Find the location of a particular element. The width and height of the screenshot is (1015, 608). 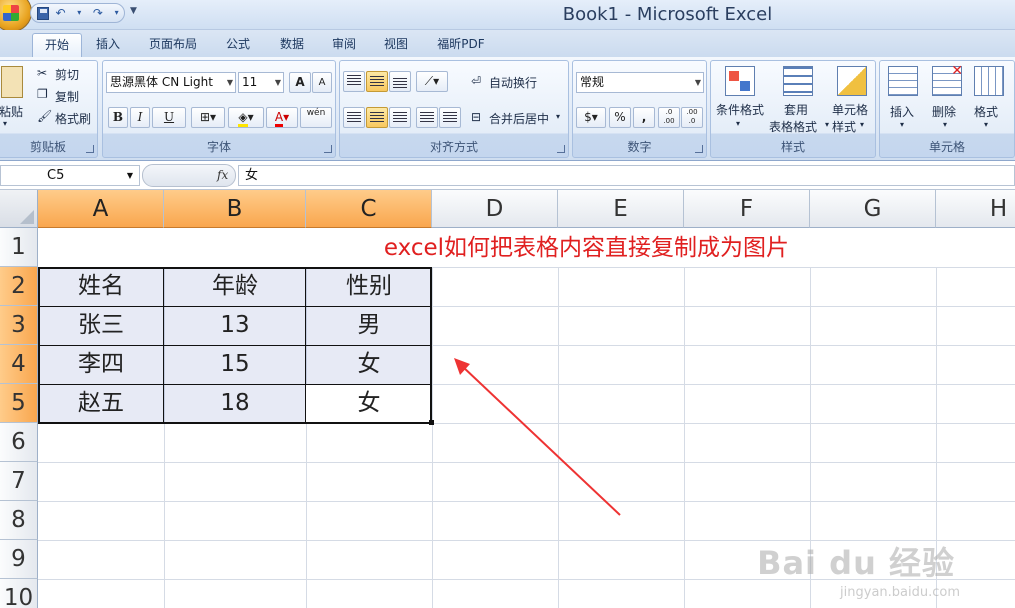

align-right-button is located at coordinates (400, 117).